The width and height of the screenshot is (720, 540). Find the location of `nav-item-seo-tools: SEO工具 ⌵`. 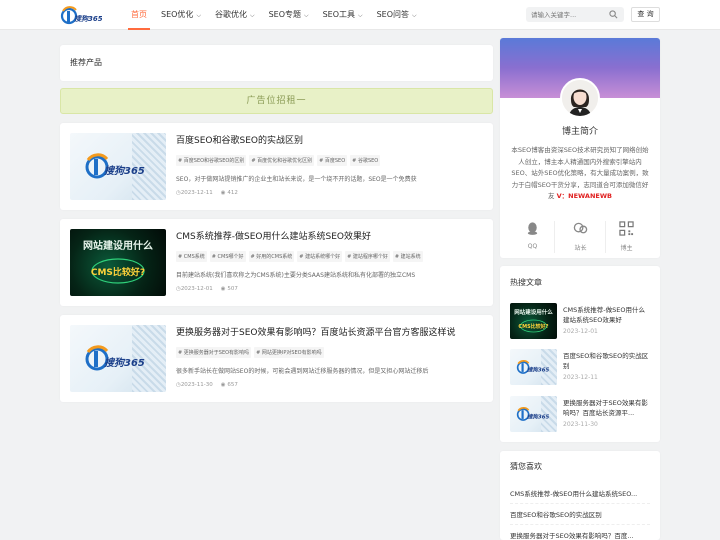

nav-item-seo-tools: SEO工具 ⌵ is located at coordinates (343, 15).